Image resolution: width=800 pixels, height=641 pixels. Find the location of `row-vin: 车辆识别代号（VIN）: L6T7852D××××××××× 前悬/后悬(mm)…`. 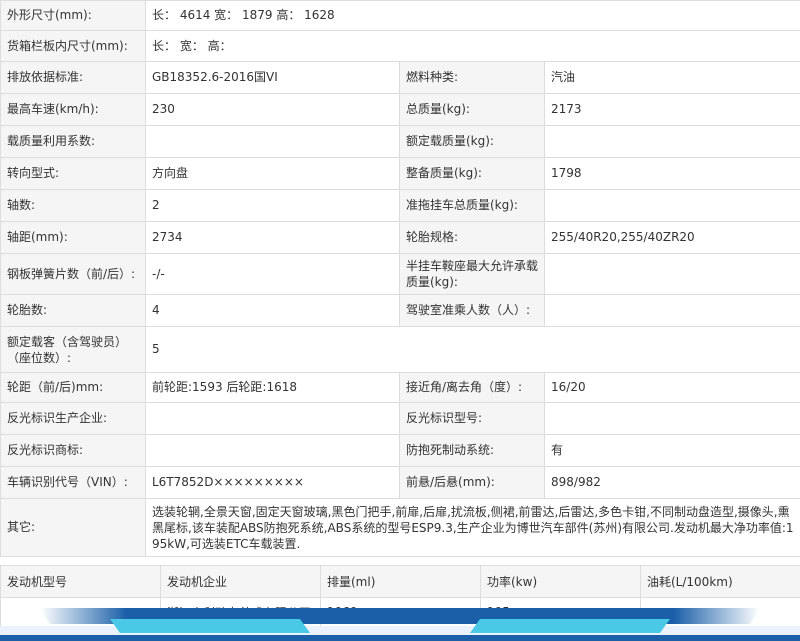

row-vin: 车辆识别代号（VIN）: L6T7852D××××××××× 前悬/后悬(mm)… is located at coordinates (400, 482).